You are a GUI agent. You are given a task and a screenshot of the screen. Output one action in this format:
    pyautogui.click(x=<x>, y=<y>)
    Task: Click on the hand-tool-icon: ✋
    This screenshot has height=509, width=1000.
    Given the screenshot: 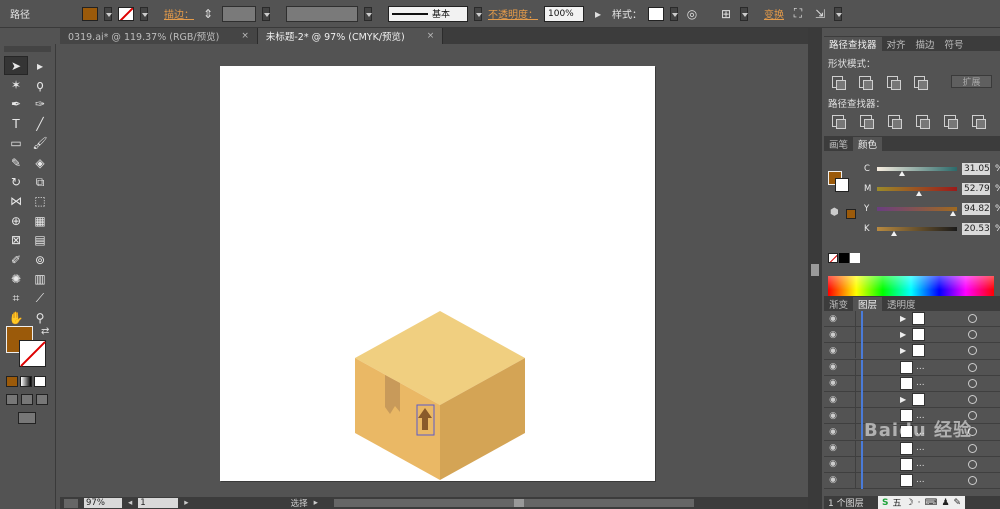 What is the action you would take?
    pyautogui.click(x=16, y=317)
    